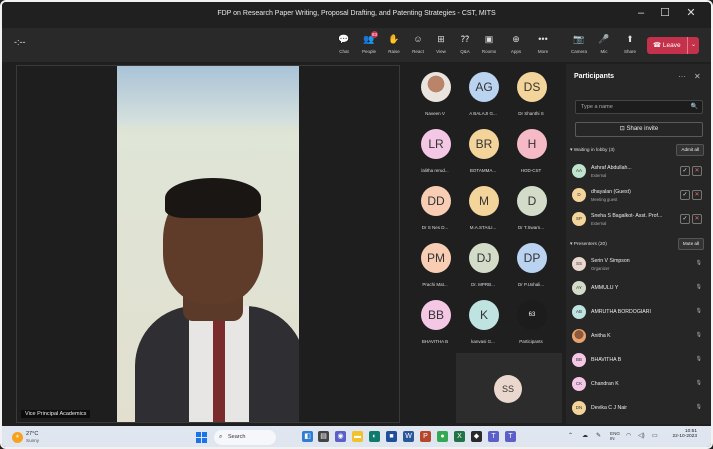 This screenshot has width=713, height=449. Describe the element at coordinates (435, 341) in the screenshot. I see `participant-name: BHAVITHA B` at that location.